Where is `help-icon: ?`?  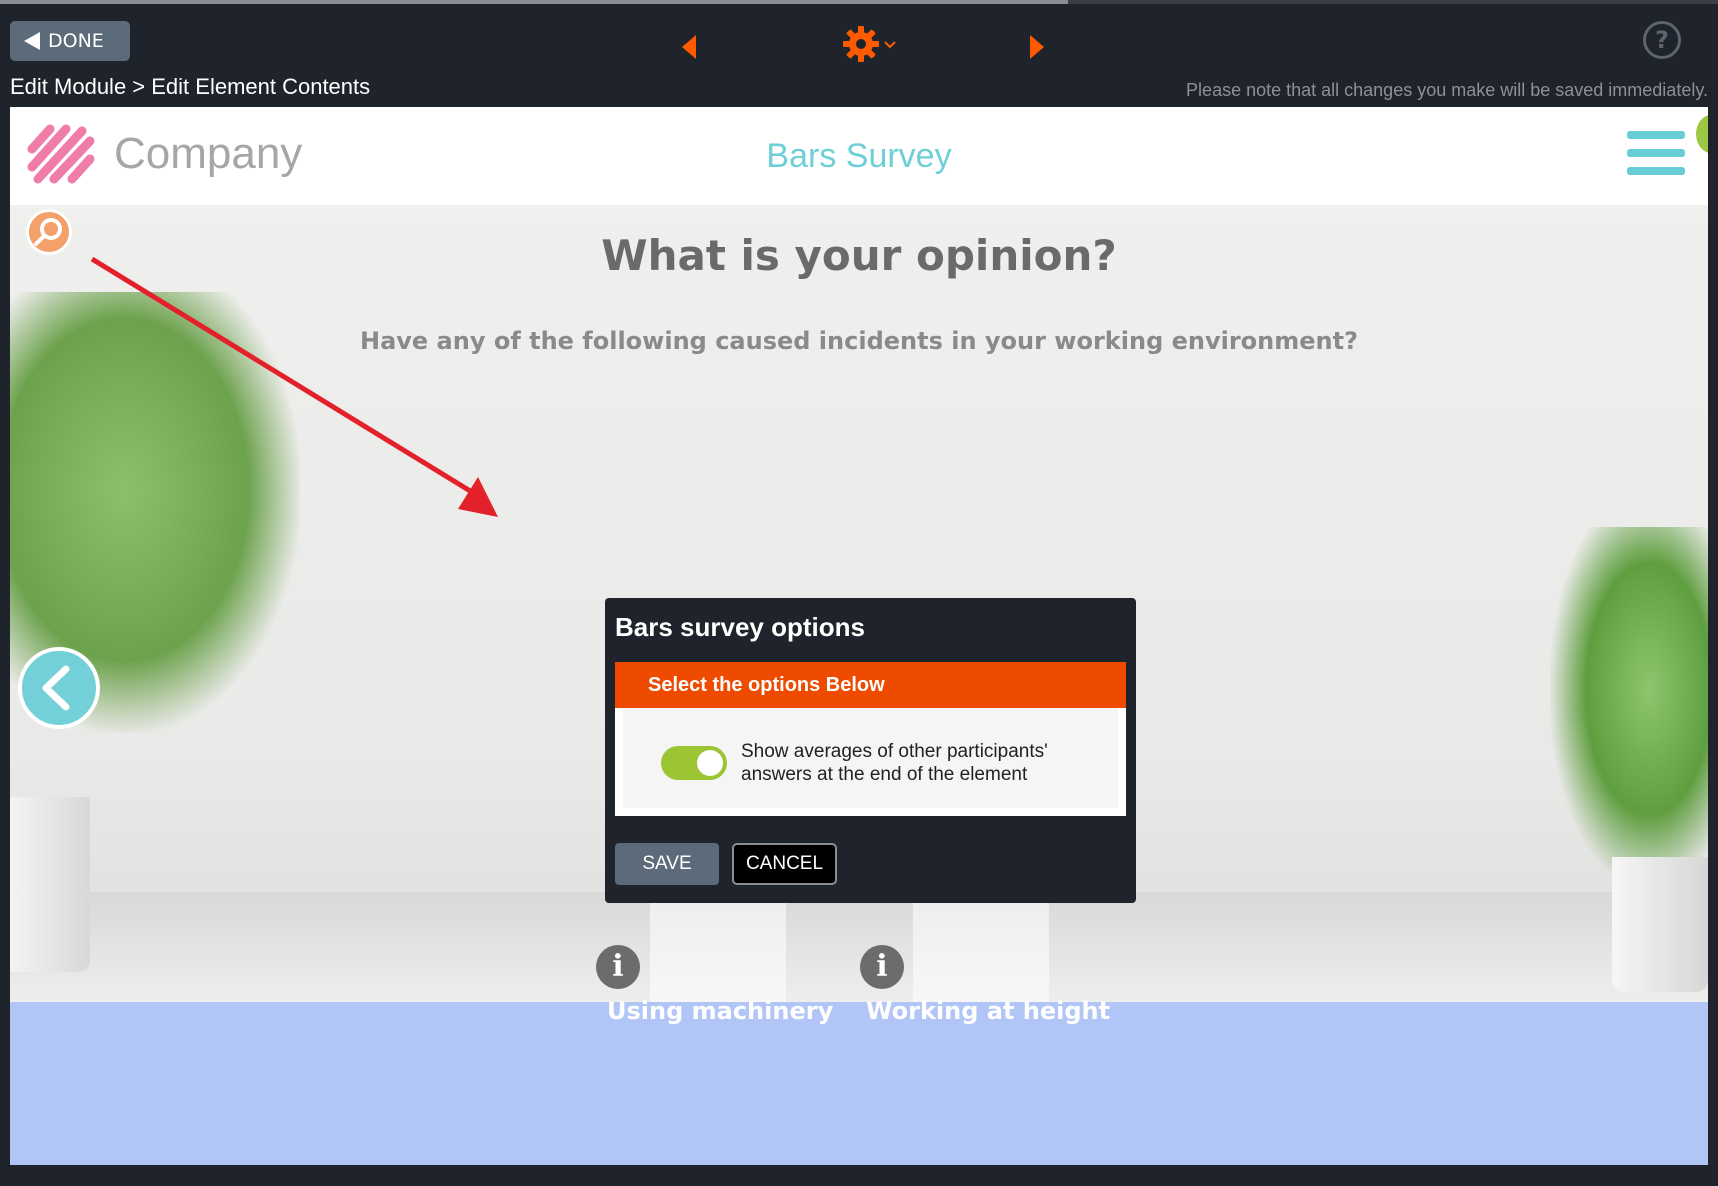 help-icon: ? is located at coordinates (1662, 40).